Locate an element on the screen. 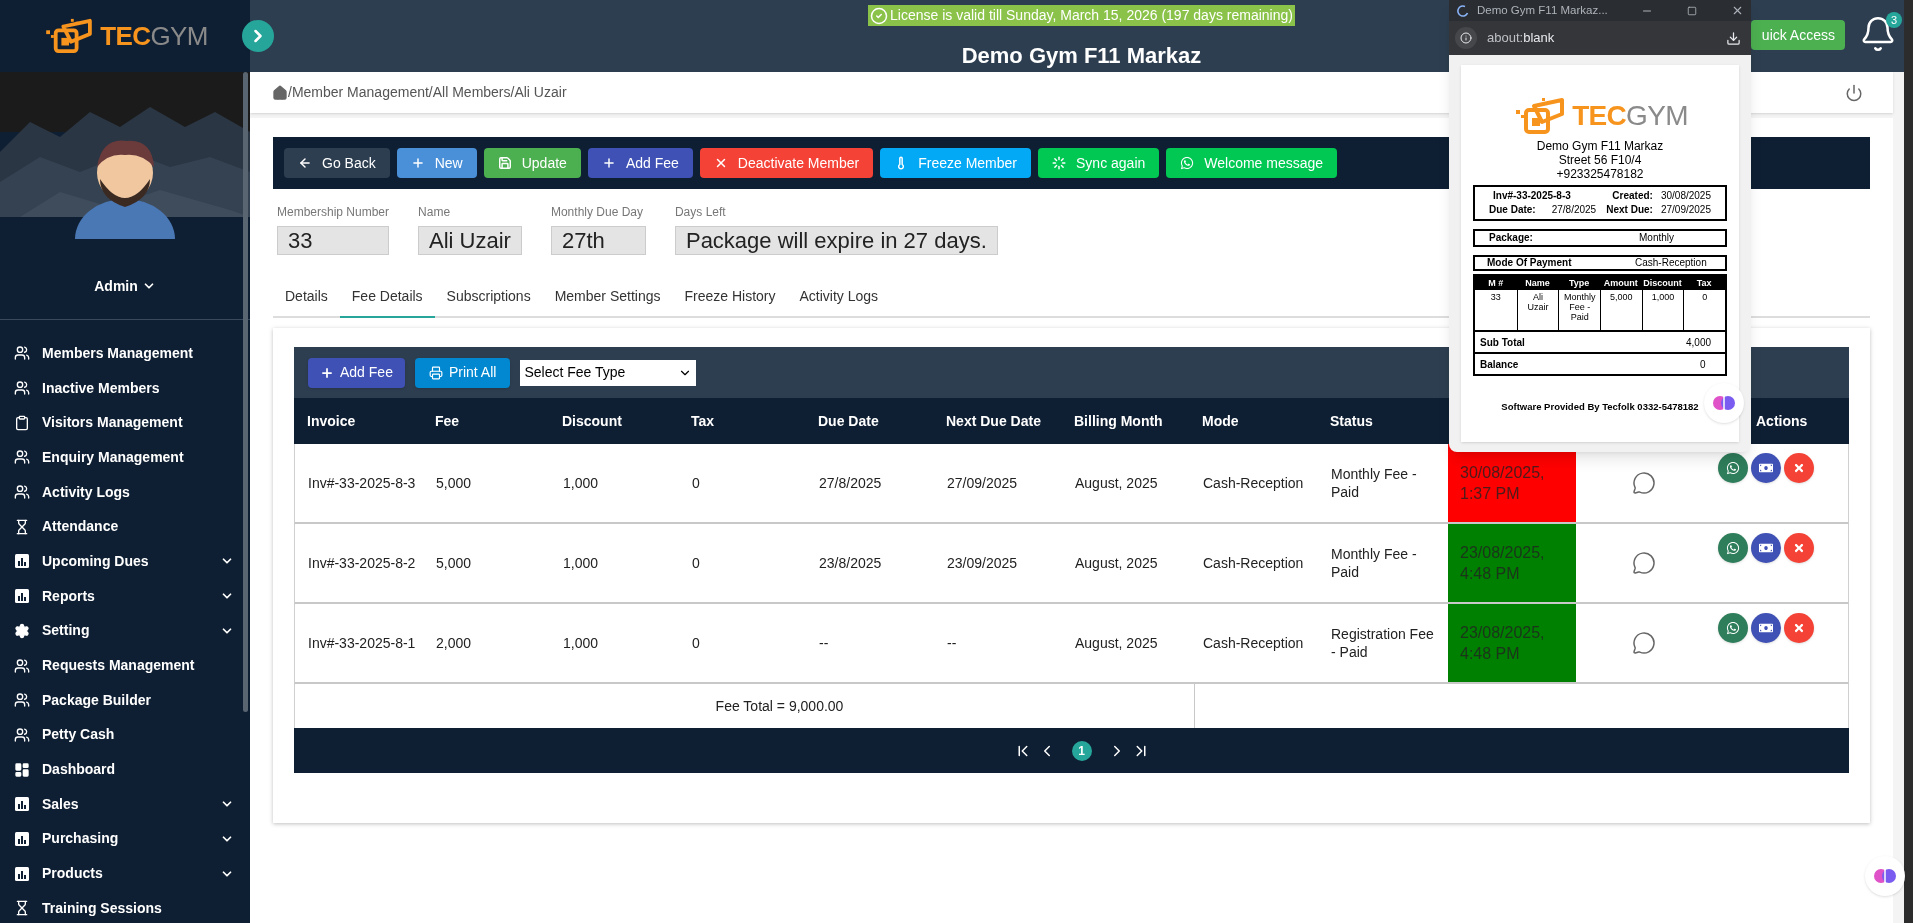 This screenshot has height=923, width=1913. breadcrumb-link: /Member Management is located at coordinates (358, 92).